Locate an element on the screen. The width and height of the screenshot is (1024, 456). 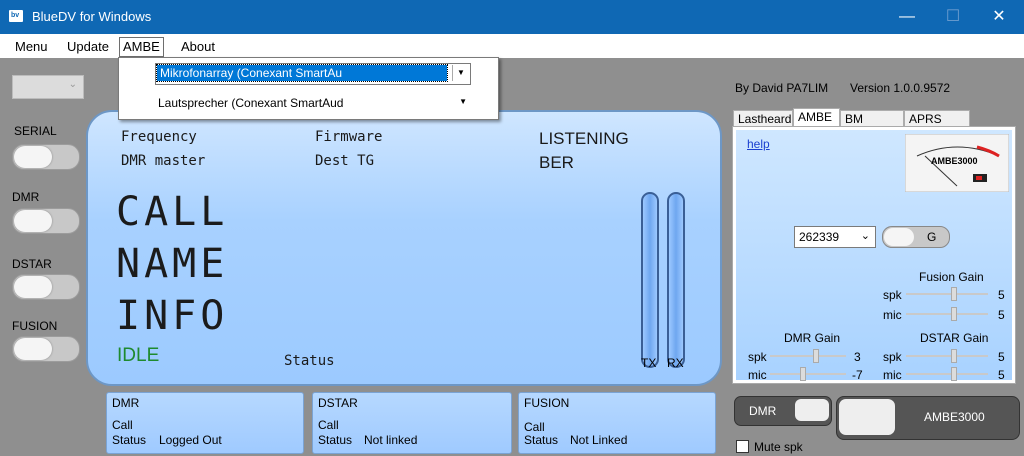
app-icon: bv is located at coordinates (16, 16).